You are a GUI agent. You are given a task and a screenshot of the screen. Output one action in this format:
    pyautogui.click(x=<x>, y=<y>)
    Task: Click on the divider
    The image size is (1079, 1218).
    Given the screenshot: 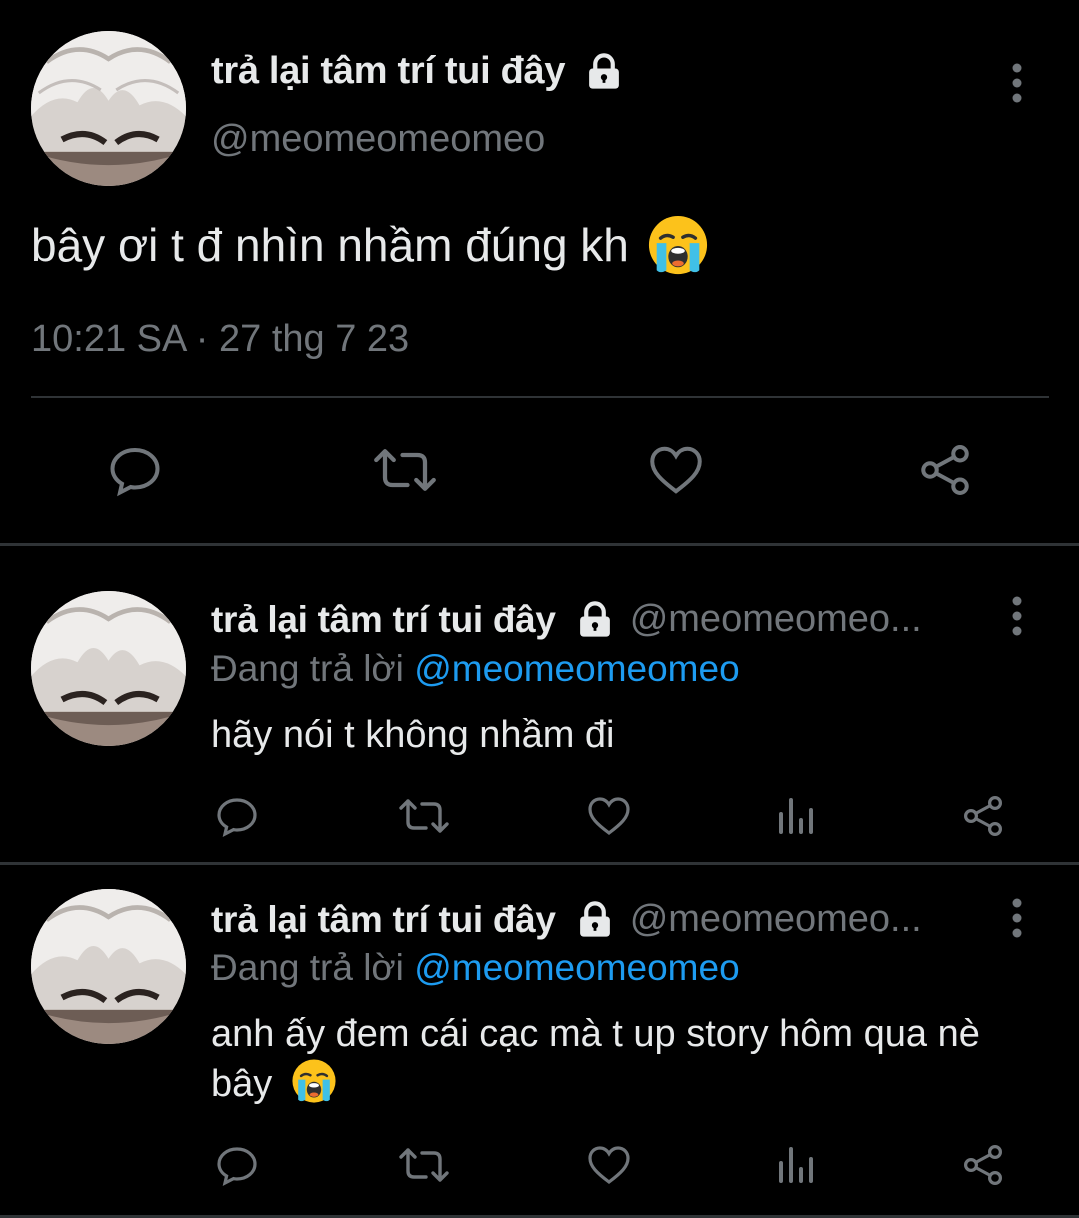 What is the action you would take?
    pyautogui.click(x=540, y=397)
    